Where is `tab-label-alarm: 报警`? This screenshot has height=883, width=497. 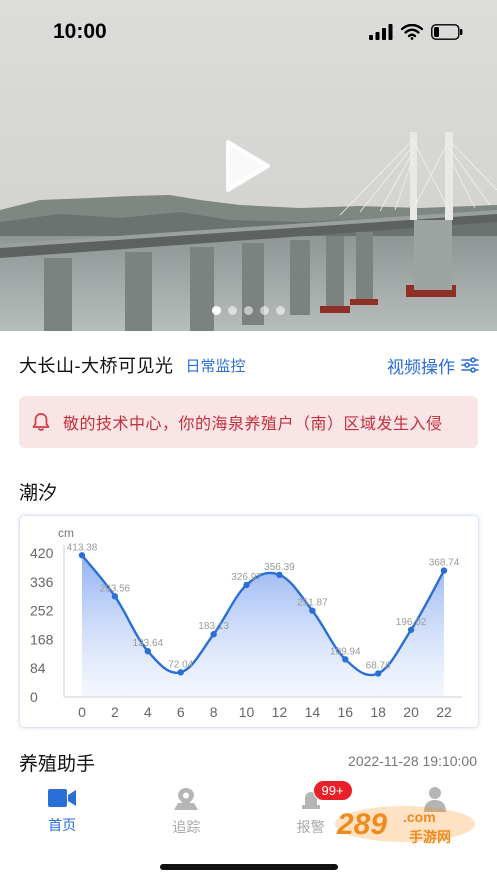 tab-label-alarm: 报警 is located at coordinates (310, 827).